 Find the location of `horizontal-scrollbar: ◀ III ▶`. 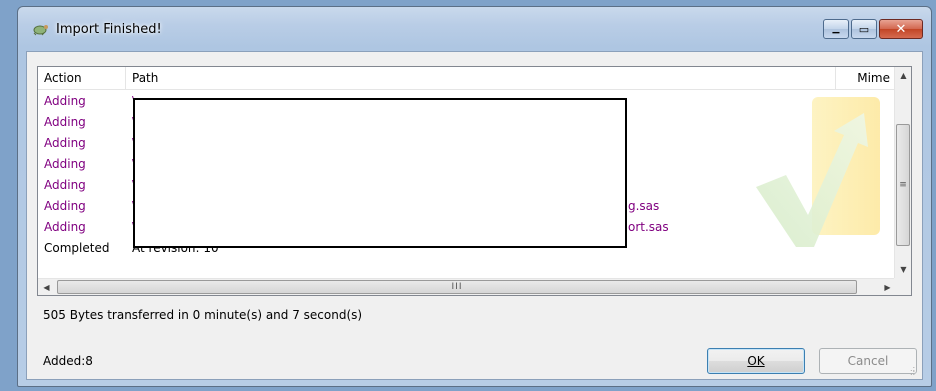

horizontal-scrollbar: ◀ III ▶ is located at coordinates (467, 286).